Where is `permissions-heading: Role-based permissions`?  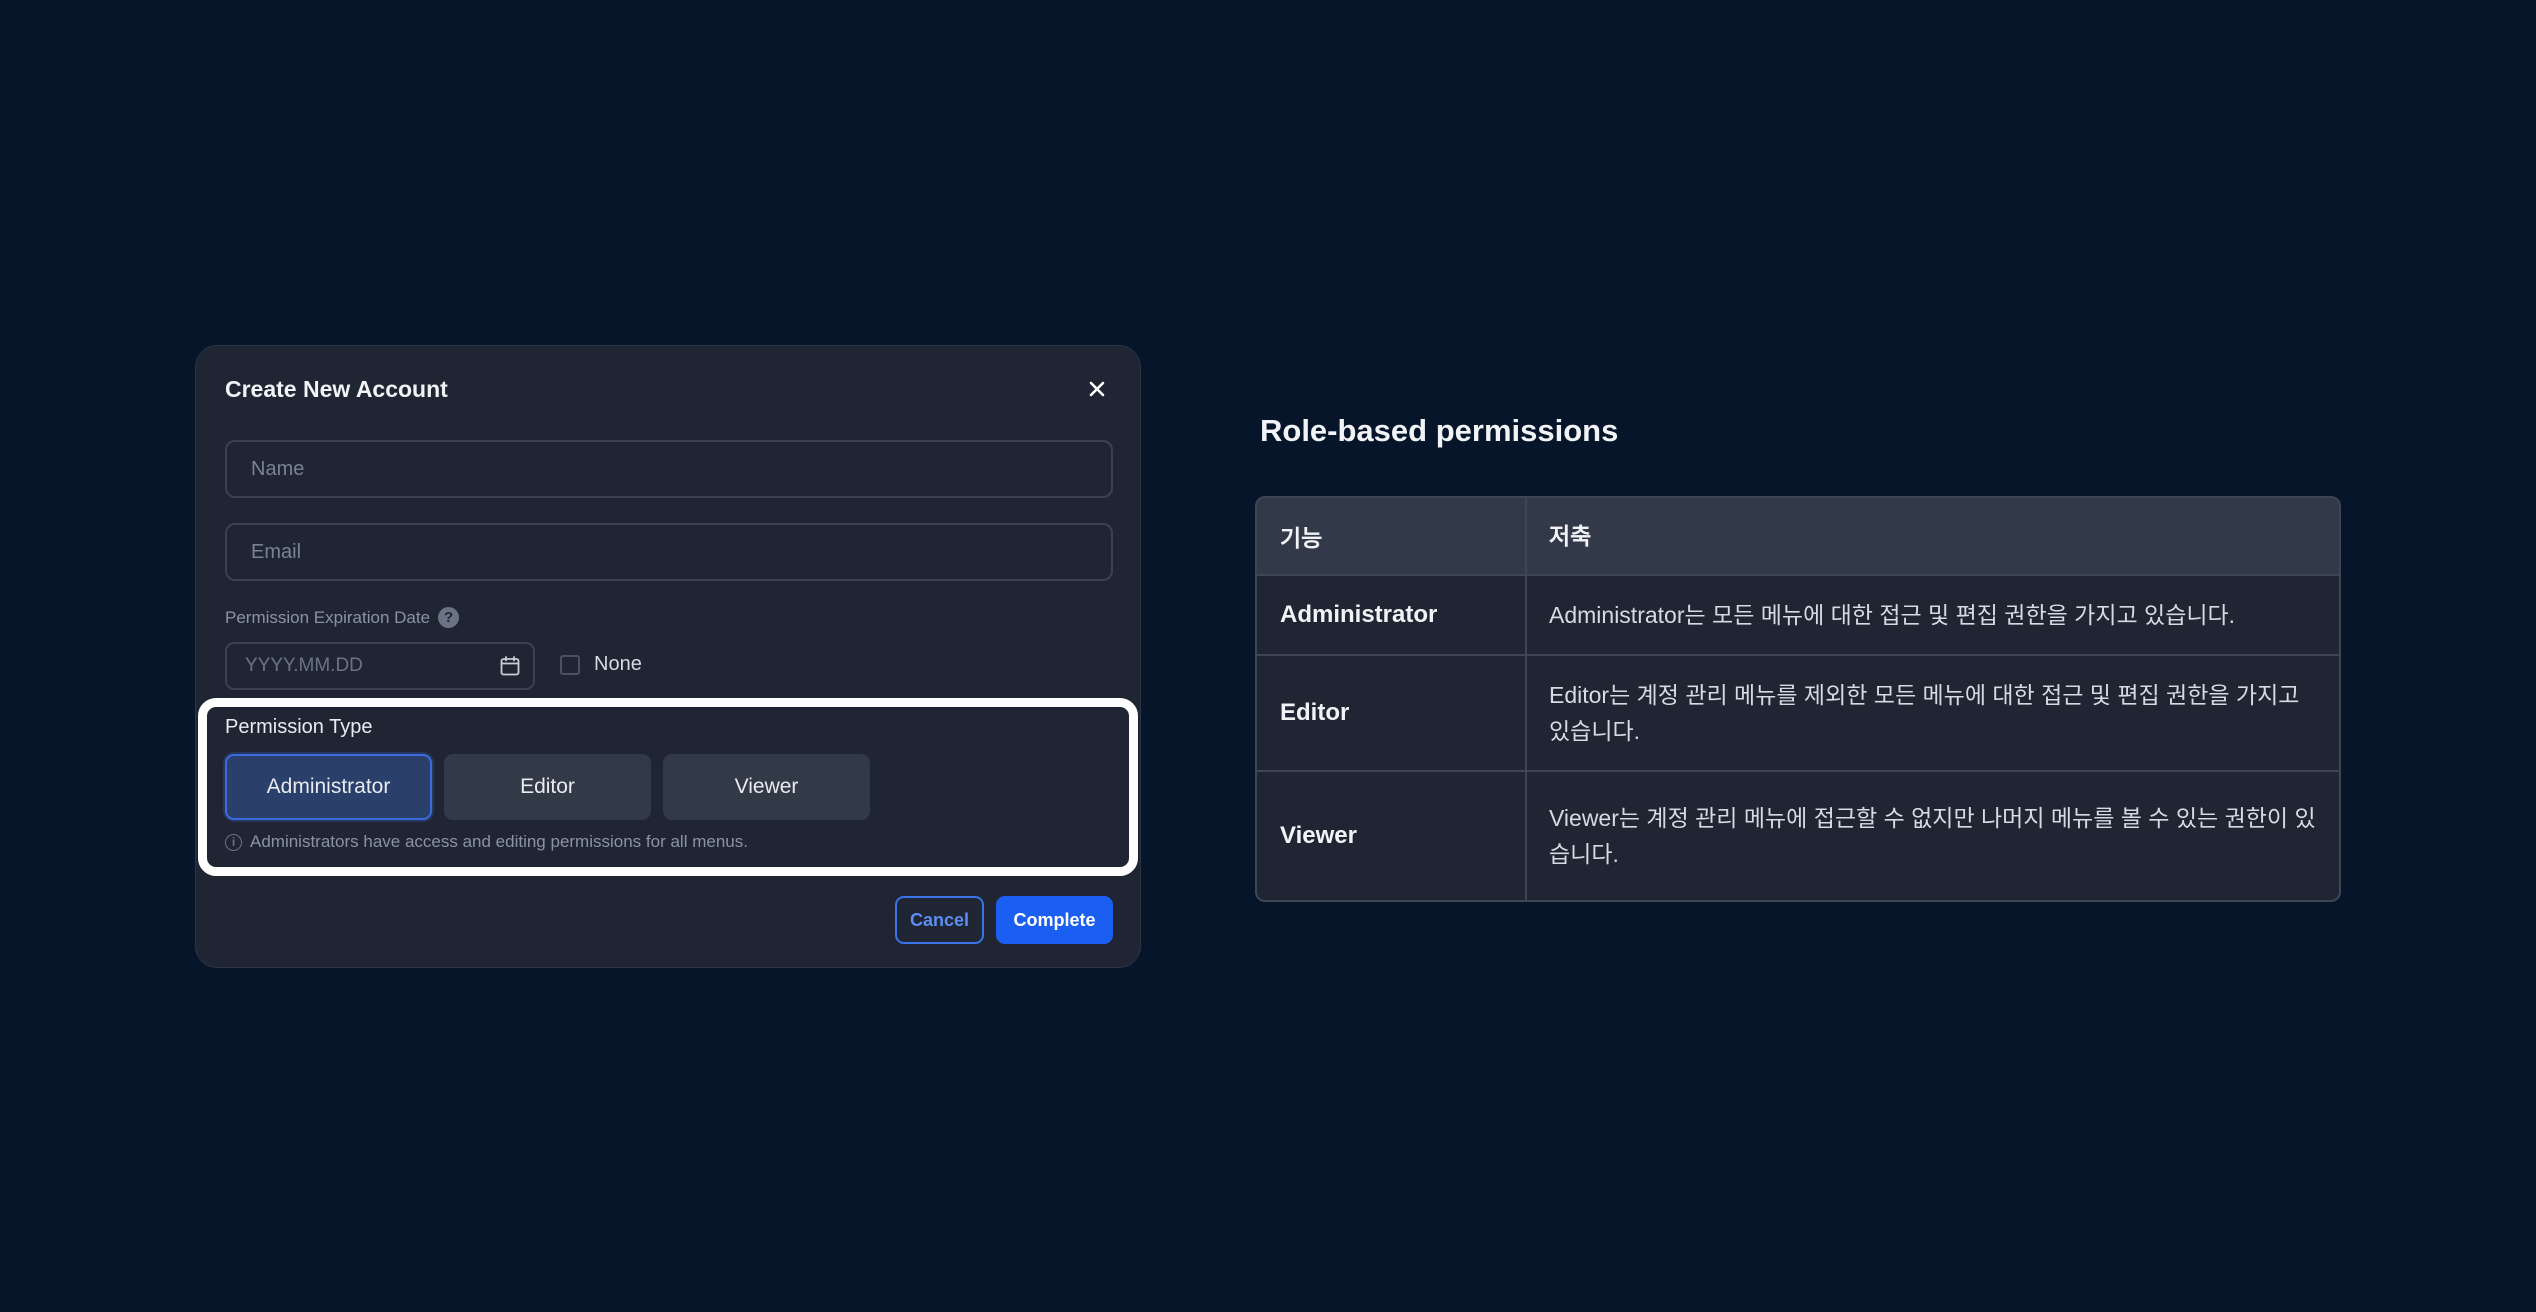 permissions-heading: Role-based permissions is located at coordinates (1439, 430).